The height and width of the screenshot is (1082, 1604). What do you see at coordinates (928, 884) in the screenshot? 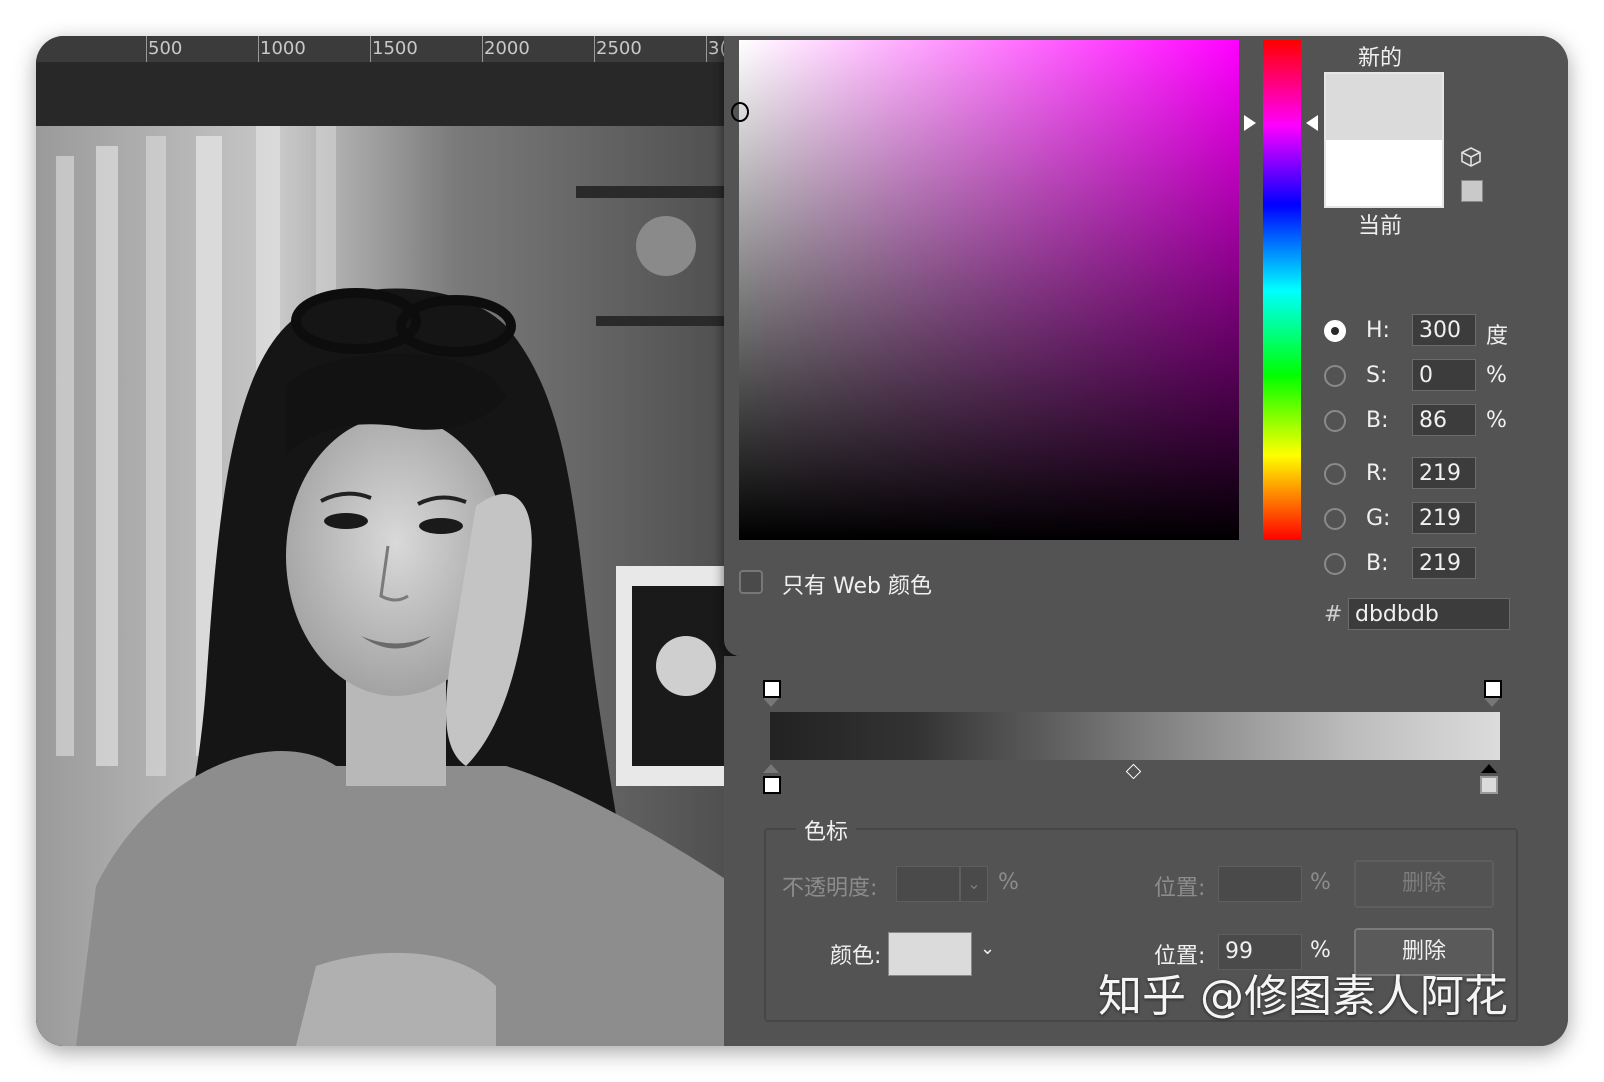
I see `opacity-input` at bounding box center [928, 884].